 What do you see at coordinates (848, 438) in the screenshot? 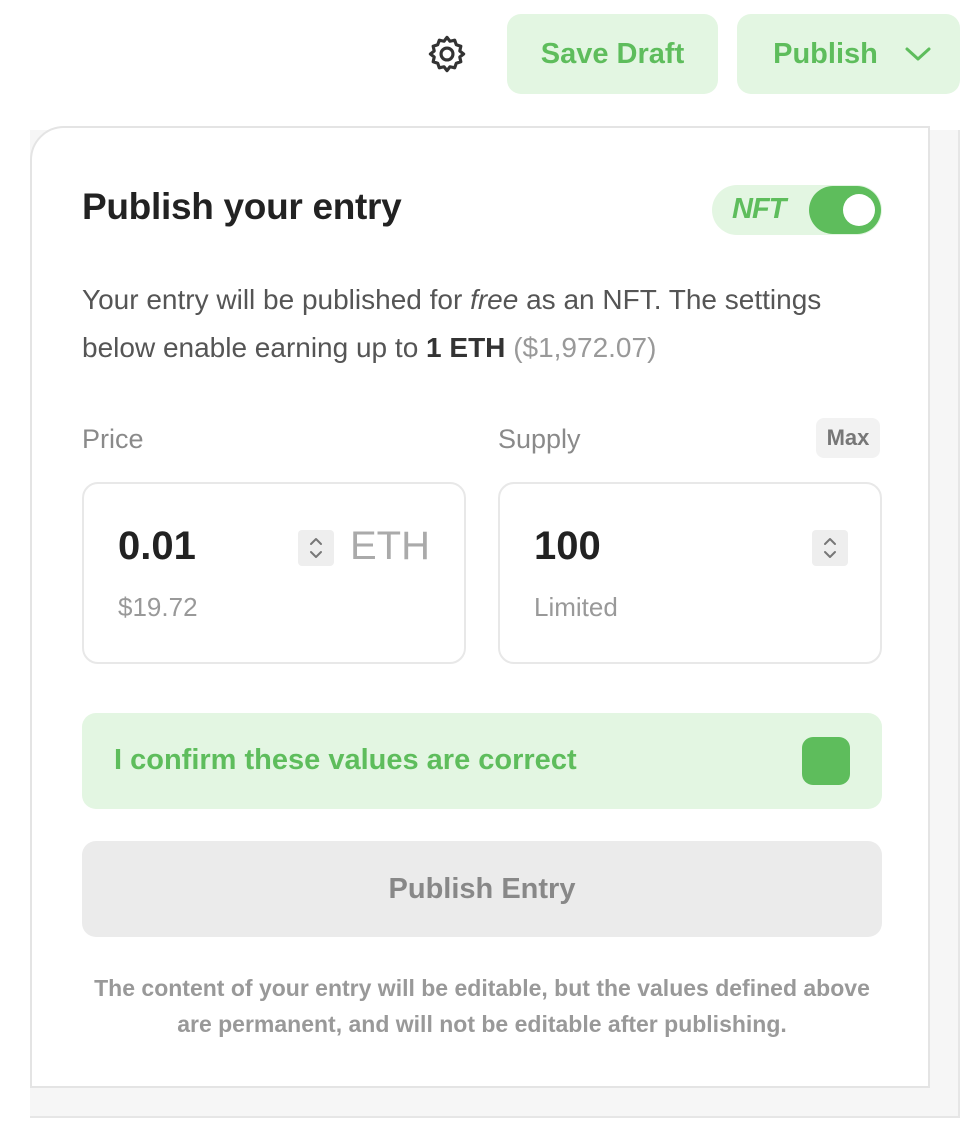
I see `max-supply-button: Max` at bounding box center [848, 438].